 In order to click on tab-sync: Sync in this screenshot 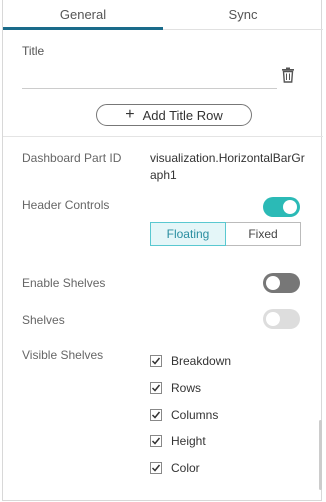, I will do `click(243, 15)`.